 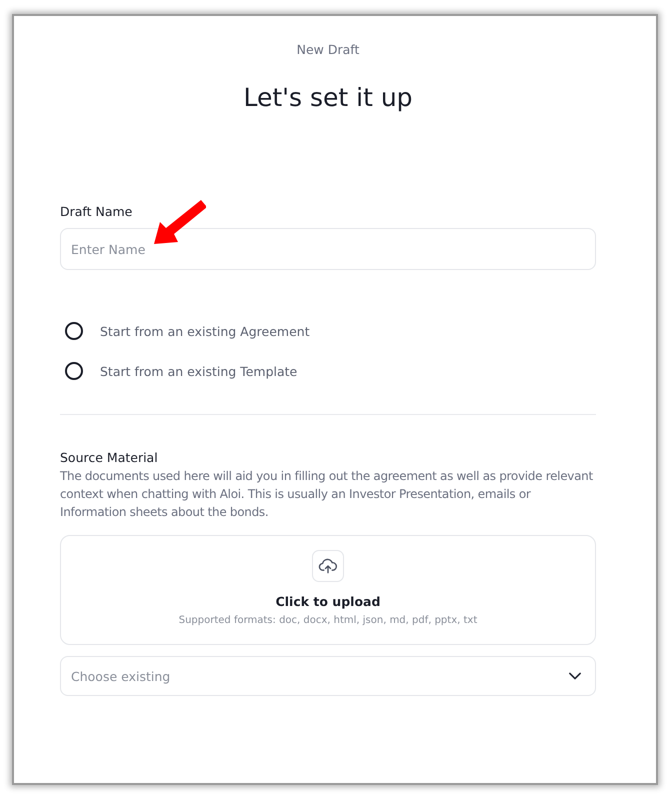 What do you see at coordinates (327, 494) in the screenshot?
I see `section-description: The documents used here will aid you in filling out the agreement as well as provide relevant context when chatting with Aloi. This is usually an Investor Presentation, emails or Information sheets about the bonds.` at bounding box center [327, 494].